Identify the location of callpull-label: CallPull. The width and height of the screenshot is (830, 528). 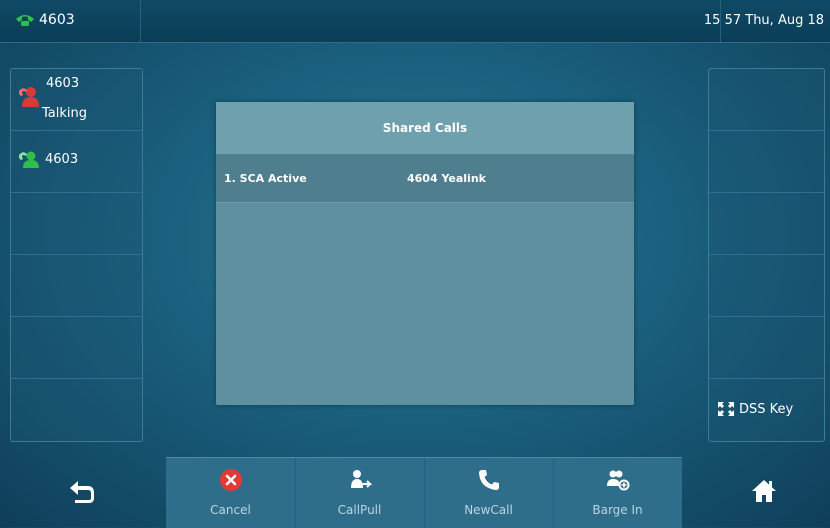
(359, 510).